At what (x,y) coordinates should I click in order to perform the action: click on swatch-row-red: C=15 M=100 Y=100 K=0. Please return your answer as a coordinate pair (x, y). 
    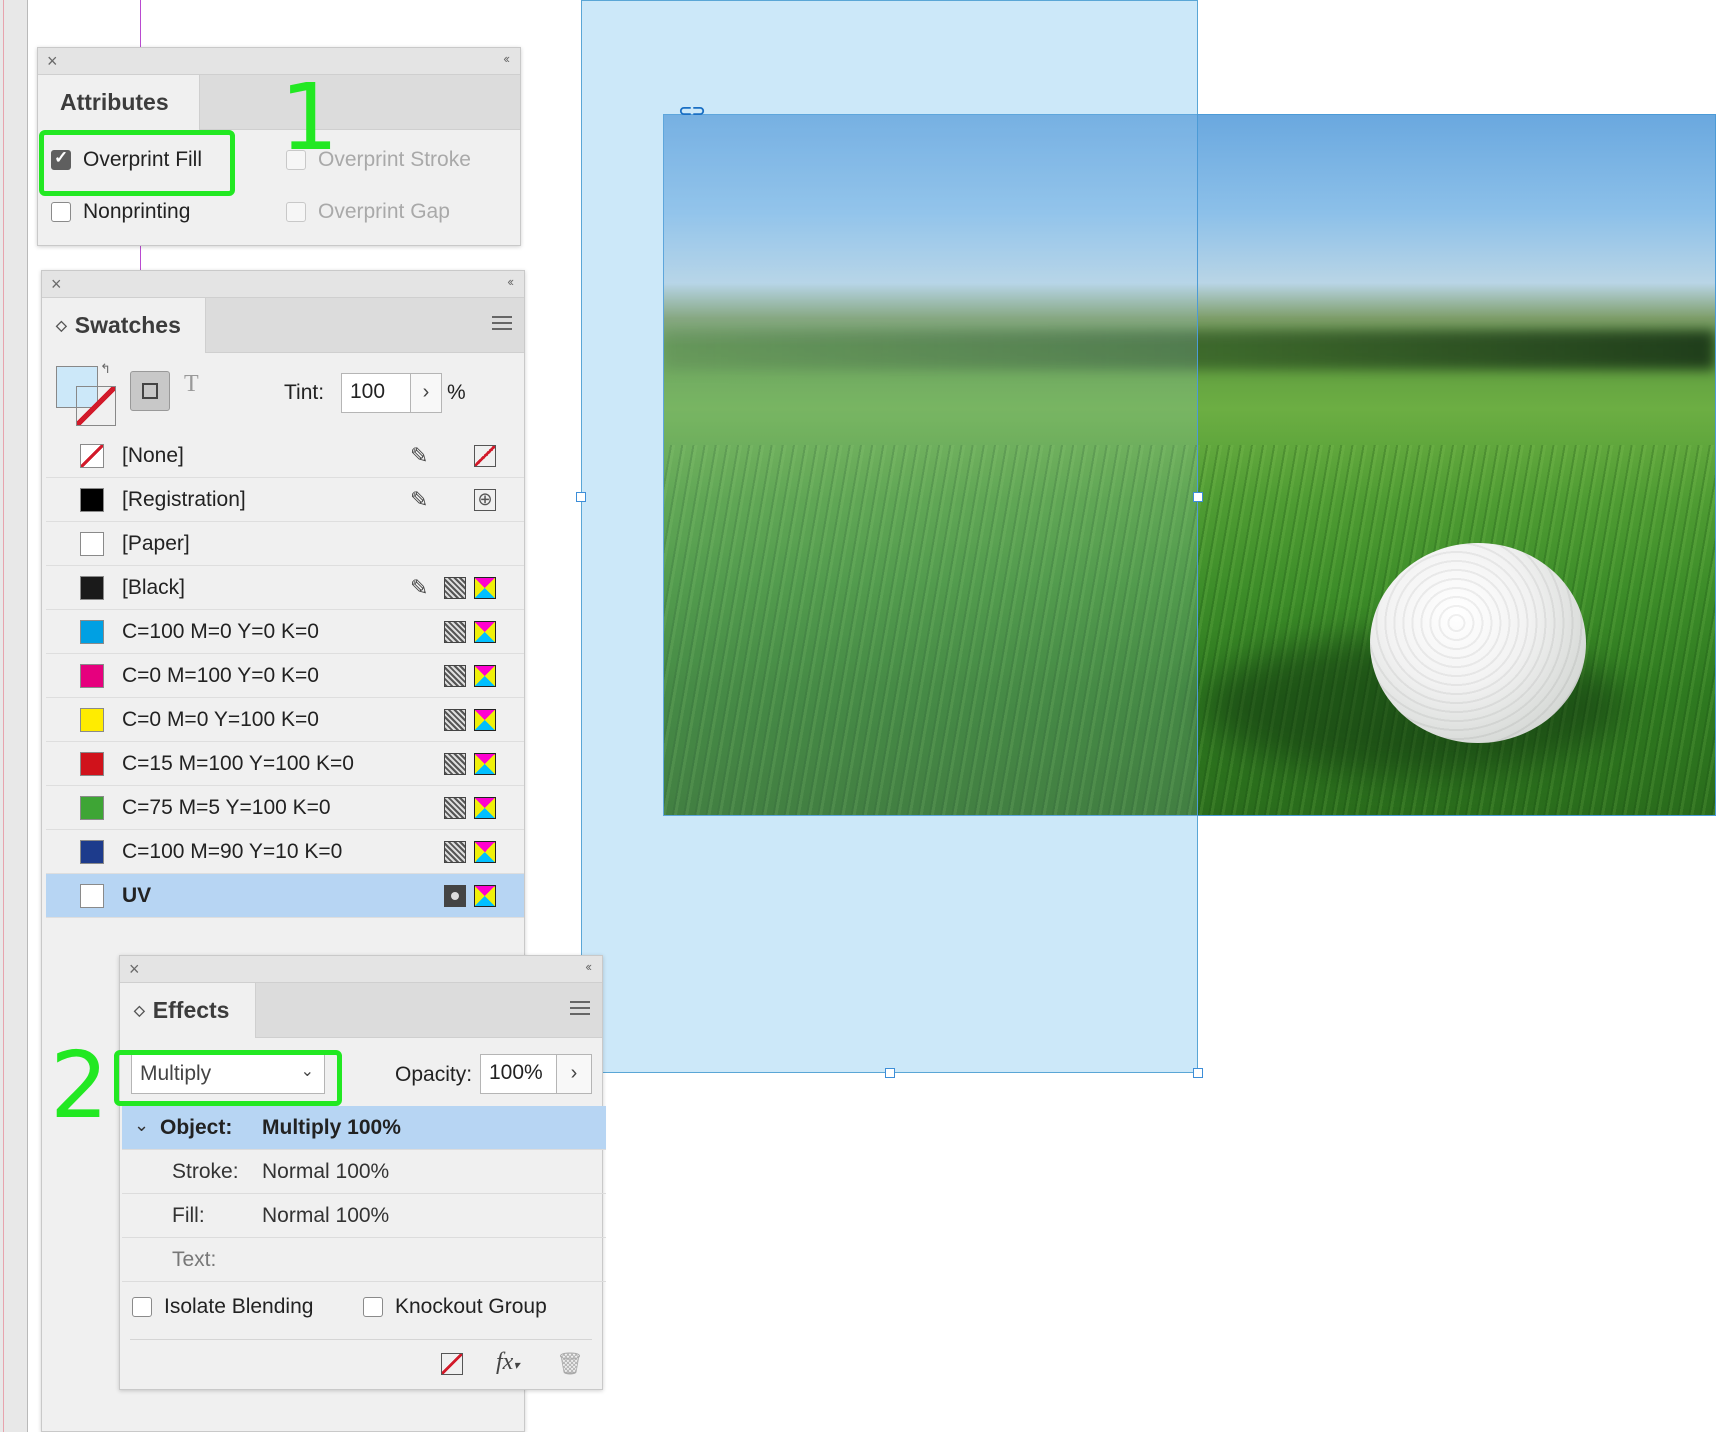
    Looking at the image, I should click on (285, 764).